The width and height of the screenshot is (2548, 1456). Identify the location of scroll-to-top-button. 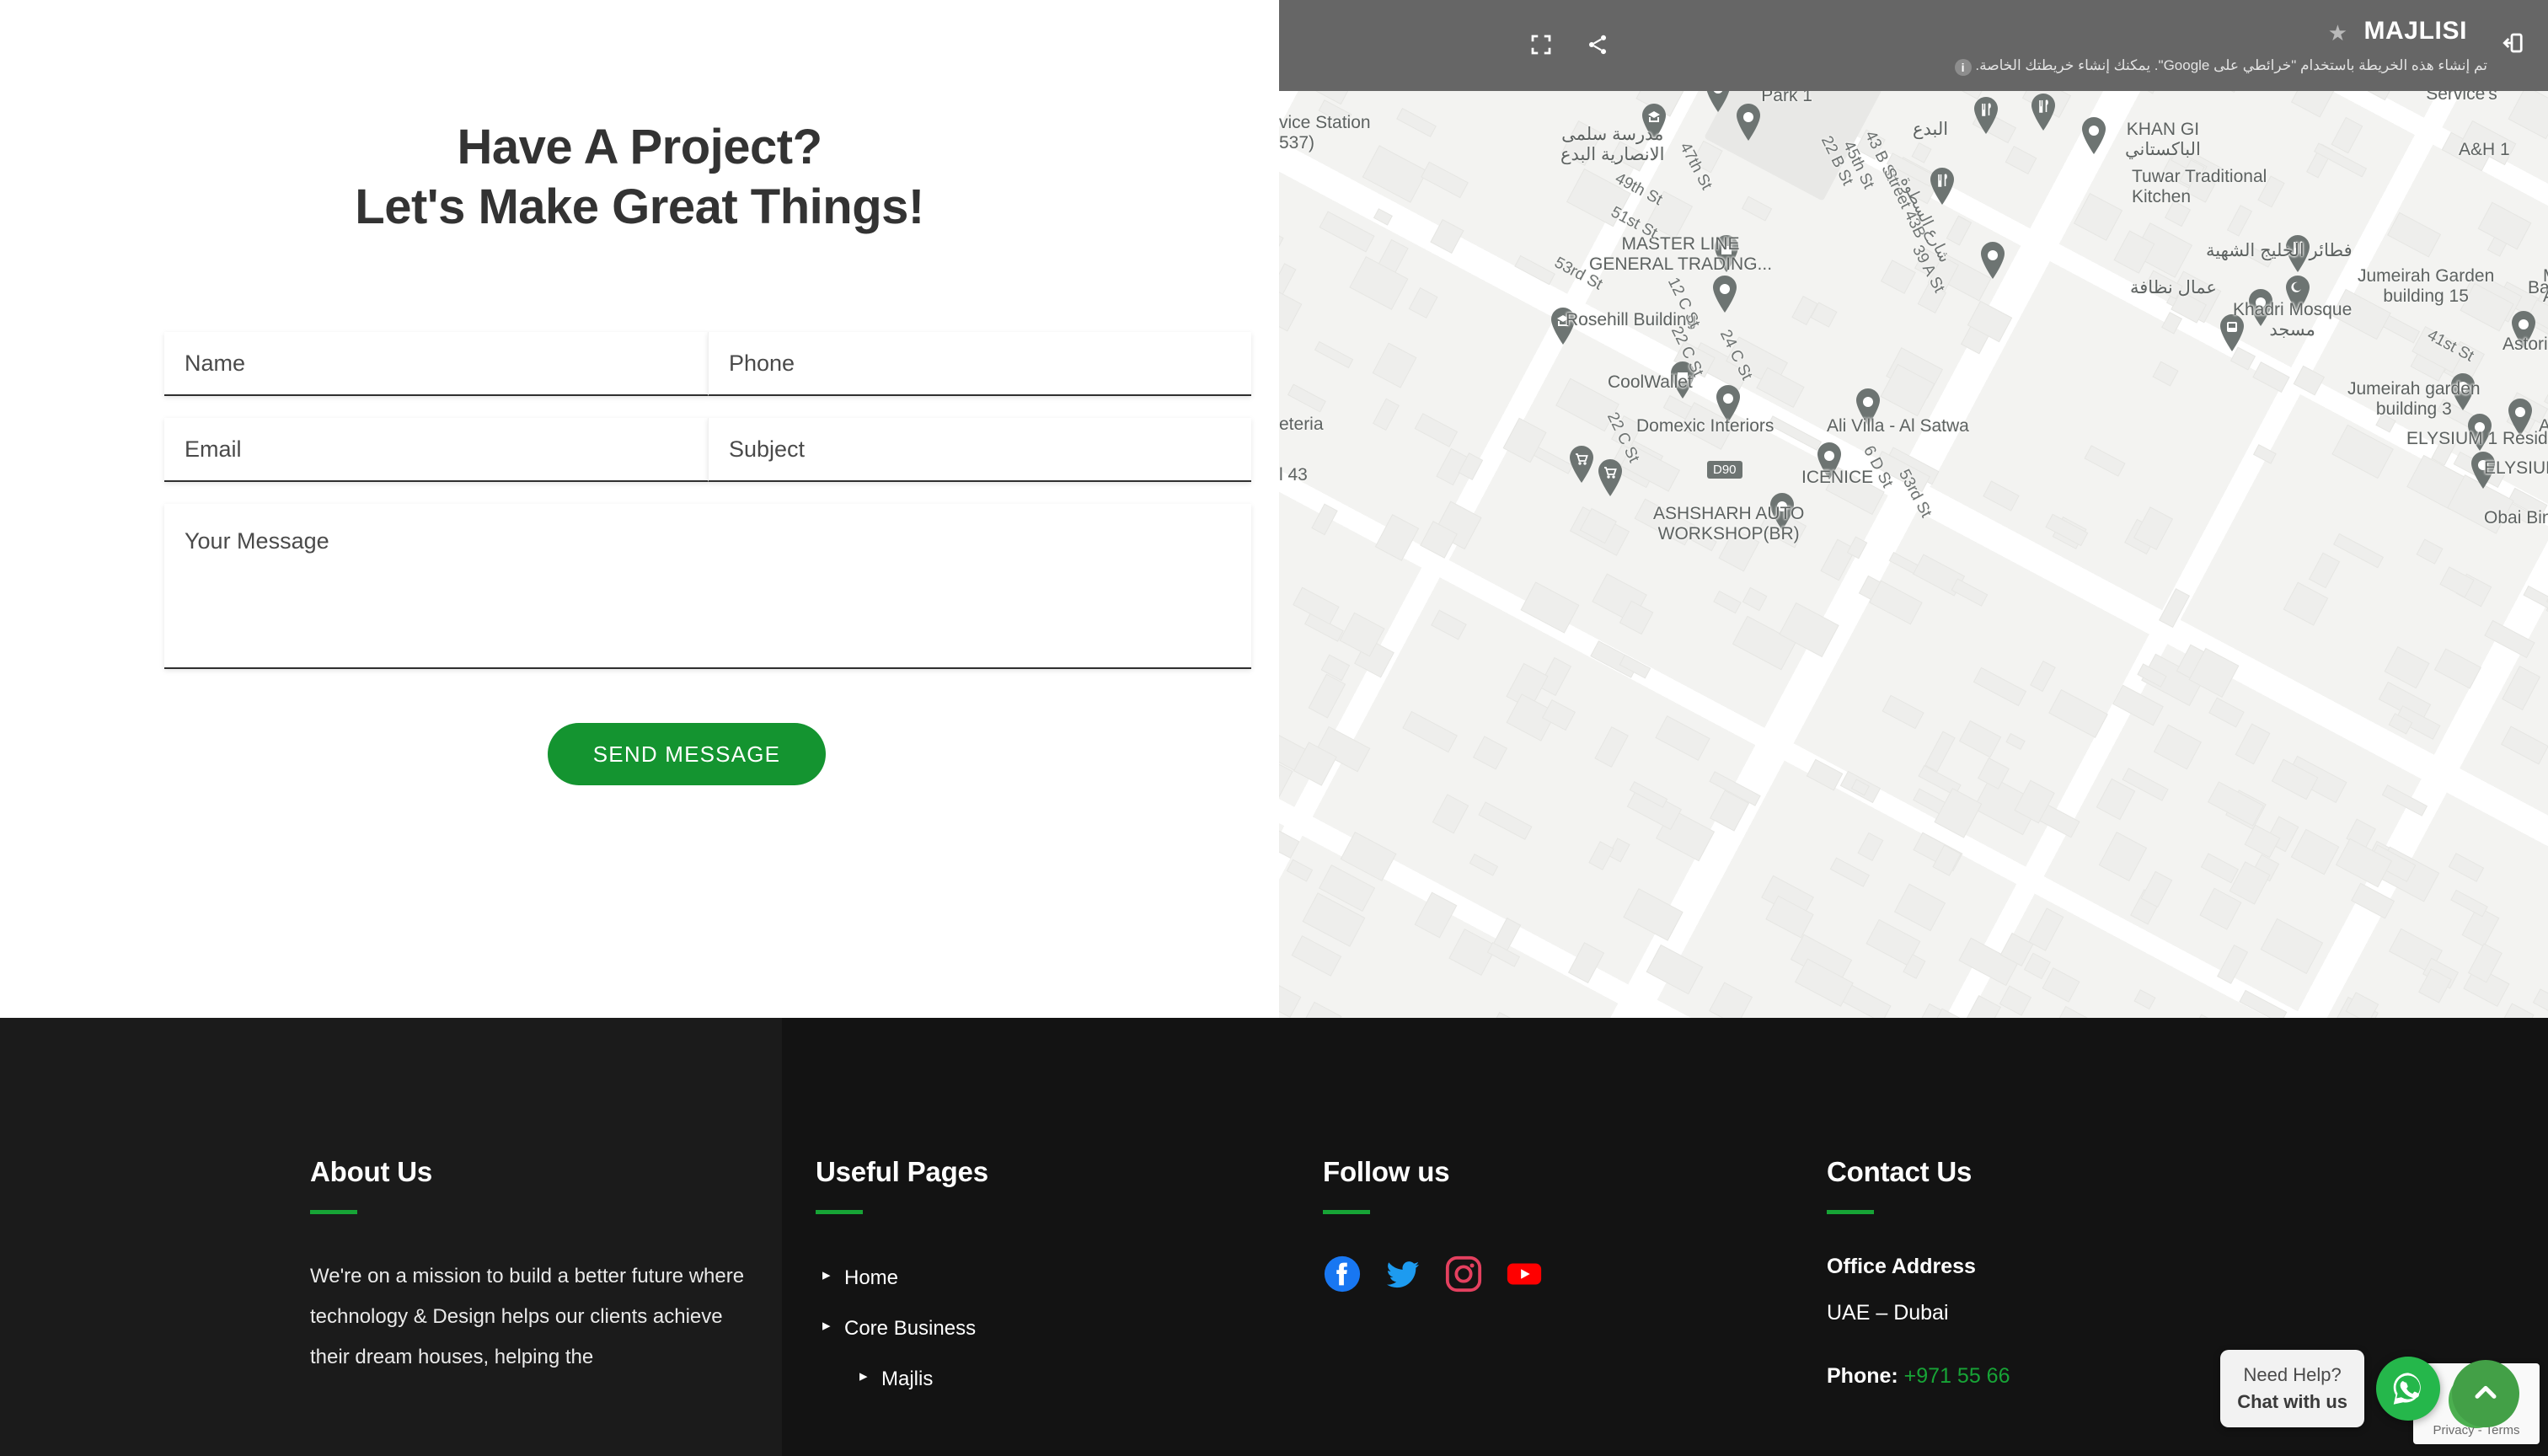
(2485, 1393).